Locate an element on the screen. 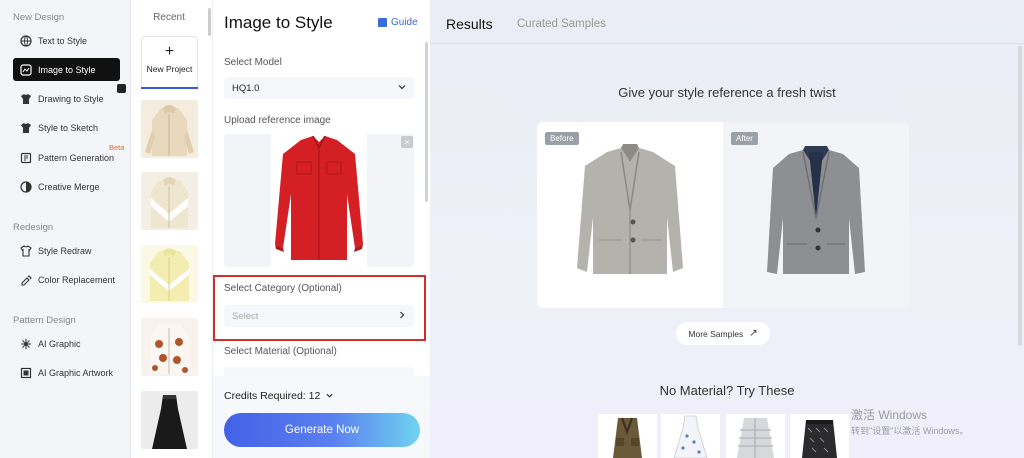 The height and width of the screenshot is (458, 1024). panel-scrollbar is located at coordinates (426, 122).